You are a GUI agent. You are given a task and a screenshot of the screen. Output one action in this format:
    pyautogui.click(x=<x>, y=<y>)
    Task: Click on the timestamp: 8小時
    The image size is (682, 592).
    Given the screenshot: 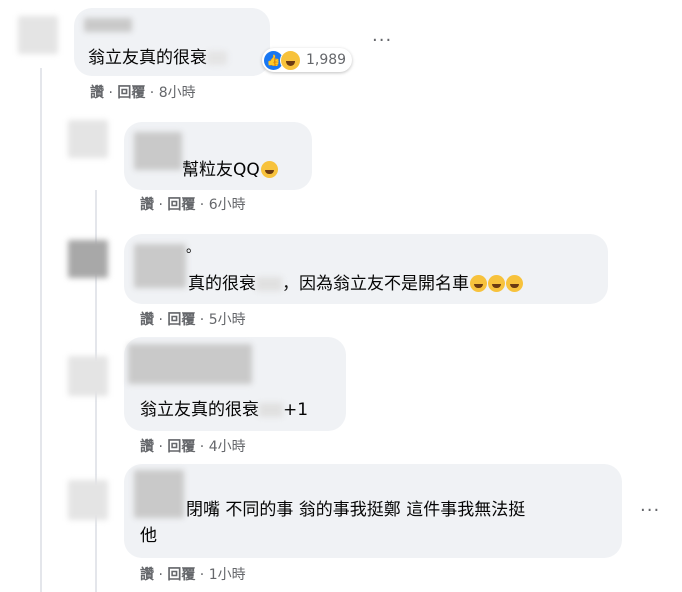 What is the action you would take?
    pyautogui.click(x=177, y=93)
    